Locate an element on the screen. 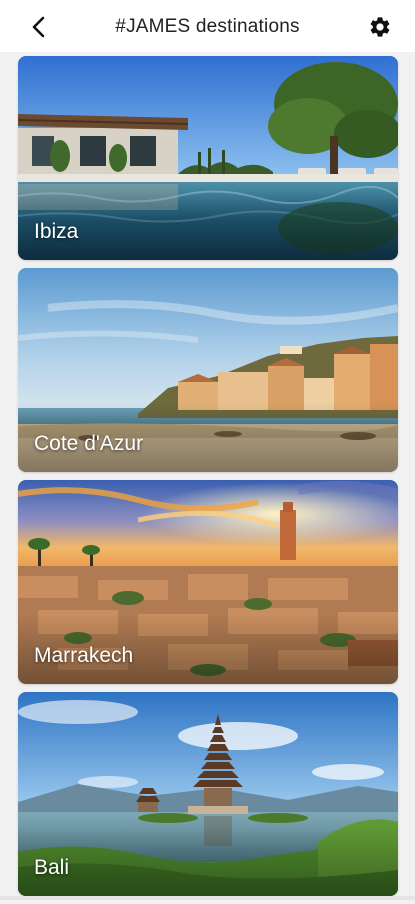  page-title: #JAMES destinations is located at coordinates (207, 26).